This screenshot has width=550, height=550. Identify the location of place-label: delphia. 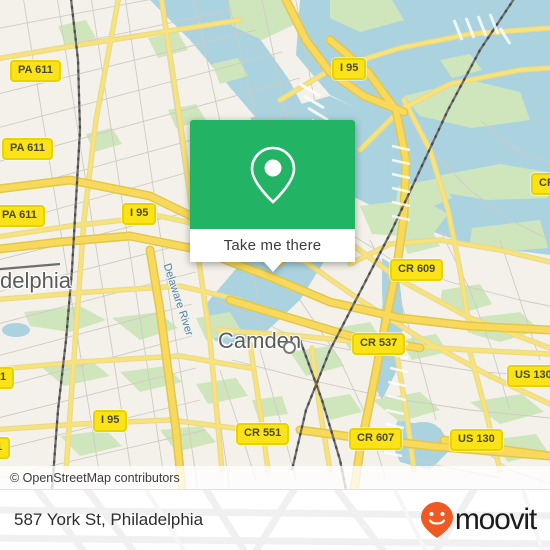
(35, 280).